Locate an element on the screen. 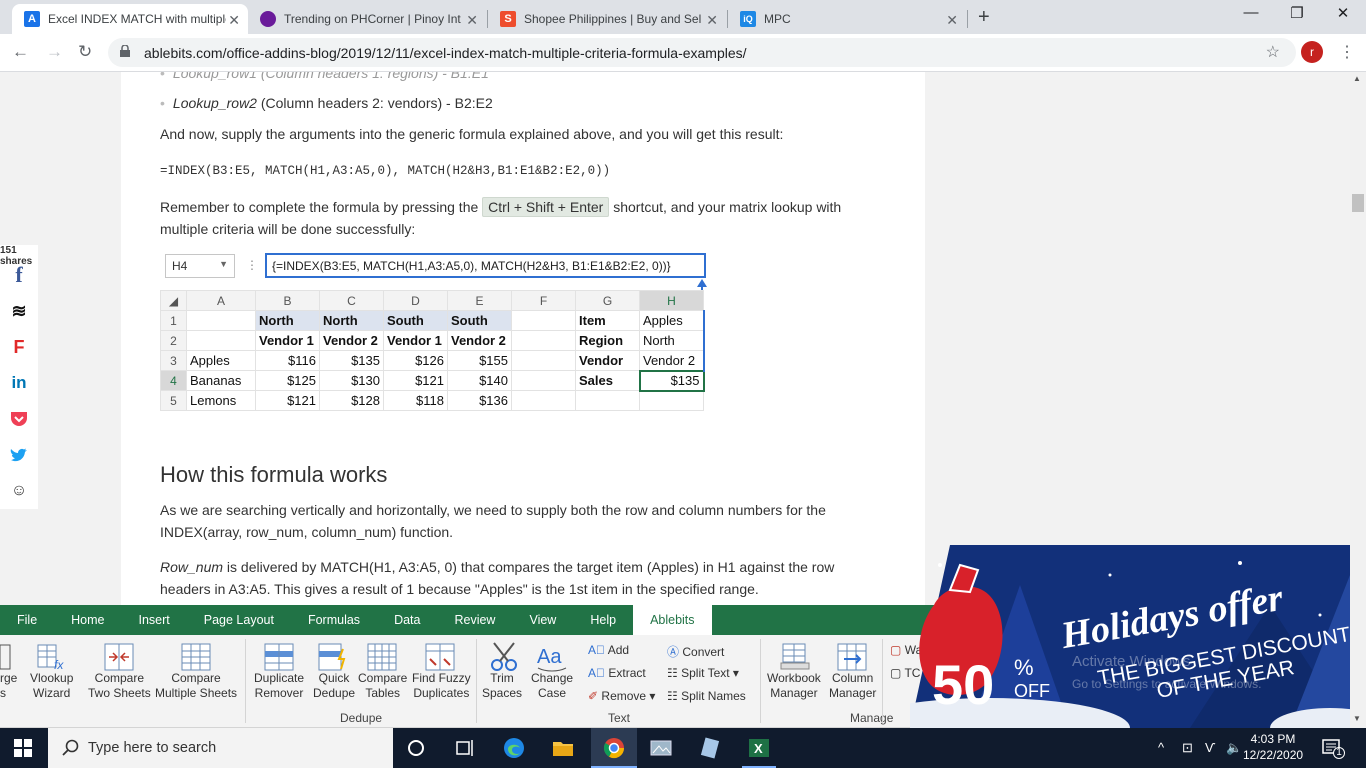 This screenshot has width=1366, height=768. system-clock: 4:03 PM 12/22/2020 is located at coordinates (1273, 747).